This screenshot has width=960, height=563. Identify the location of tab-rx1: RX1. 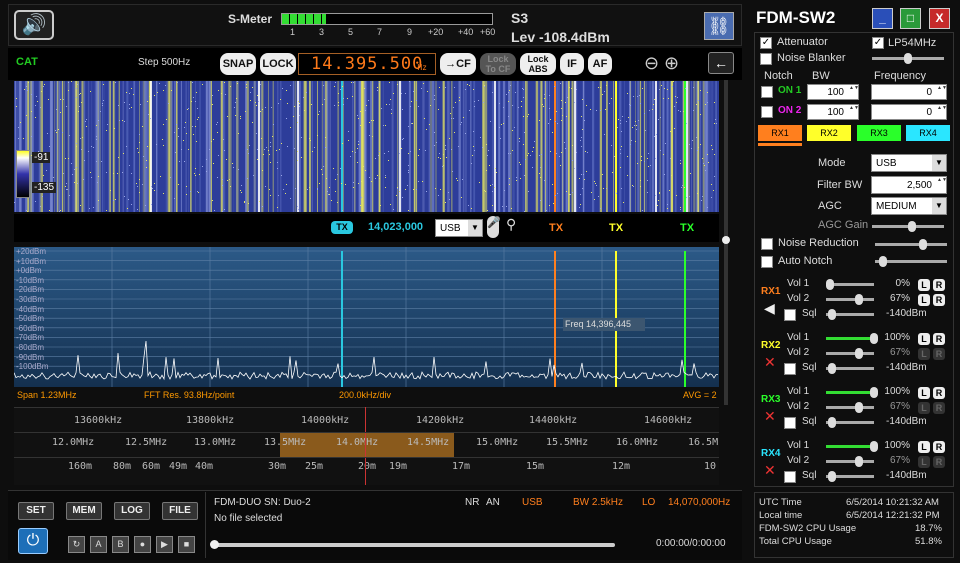
(780, 133).